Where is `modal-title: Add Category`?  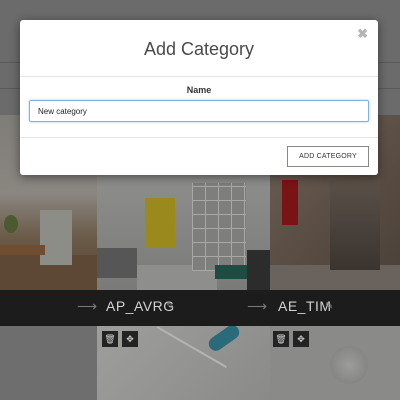 modal-title: Add Category is located at coordinates (199, 49).